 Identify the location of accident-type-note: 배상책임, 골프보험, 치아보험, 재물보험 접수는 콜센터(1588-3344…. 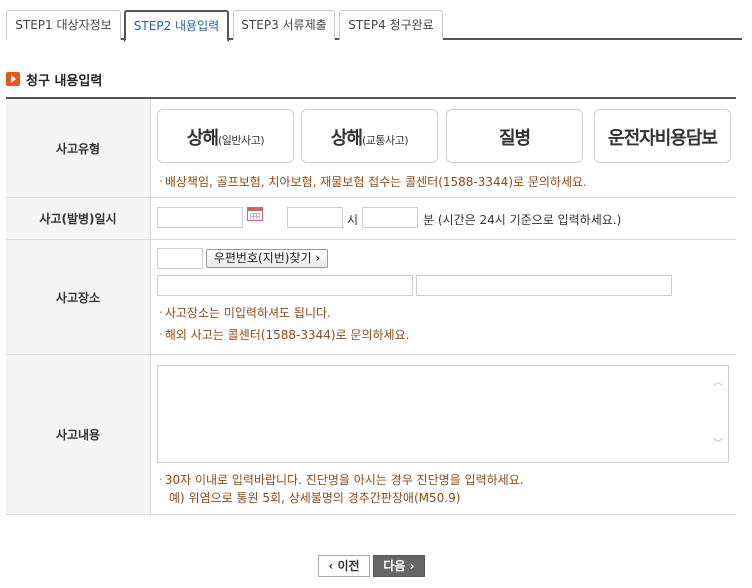
(373, 181).